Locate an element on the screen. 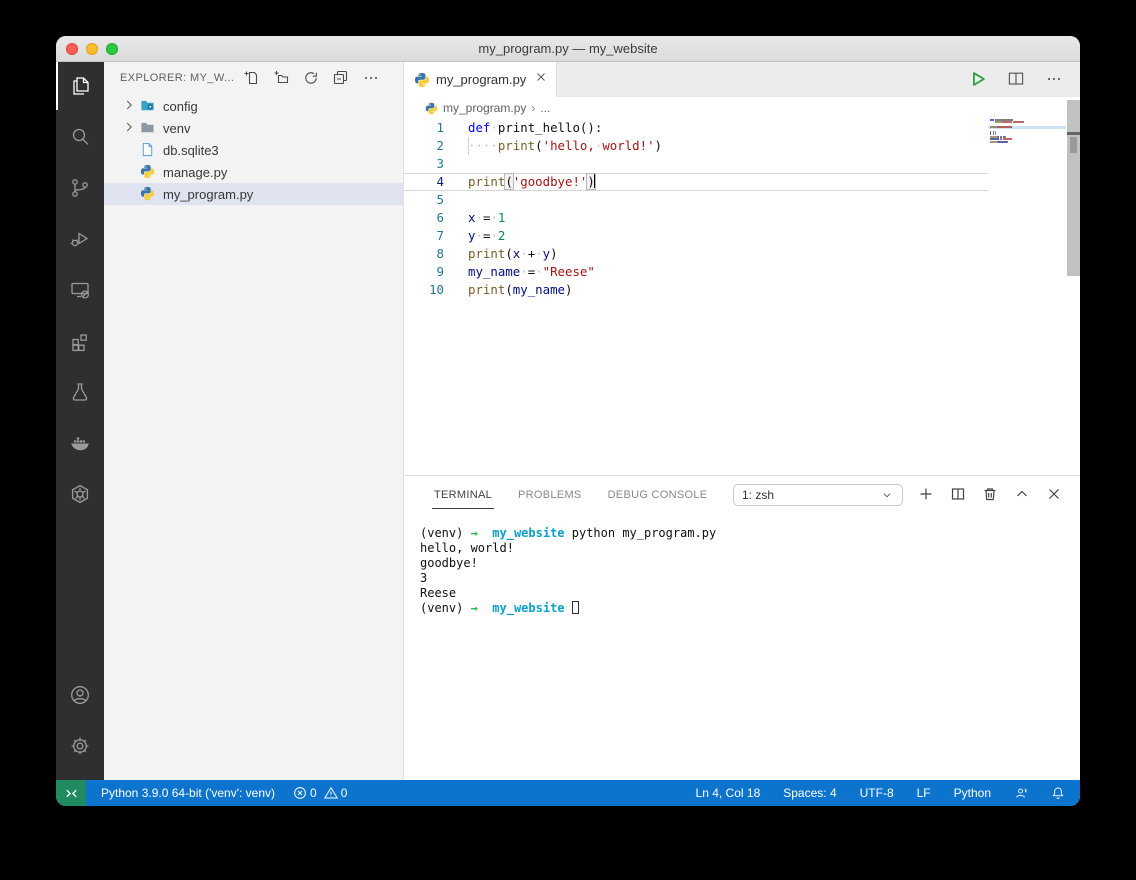  activity-run-debug is located at coordinates (80, 239).